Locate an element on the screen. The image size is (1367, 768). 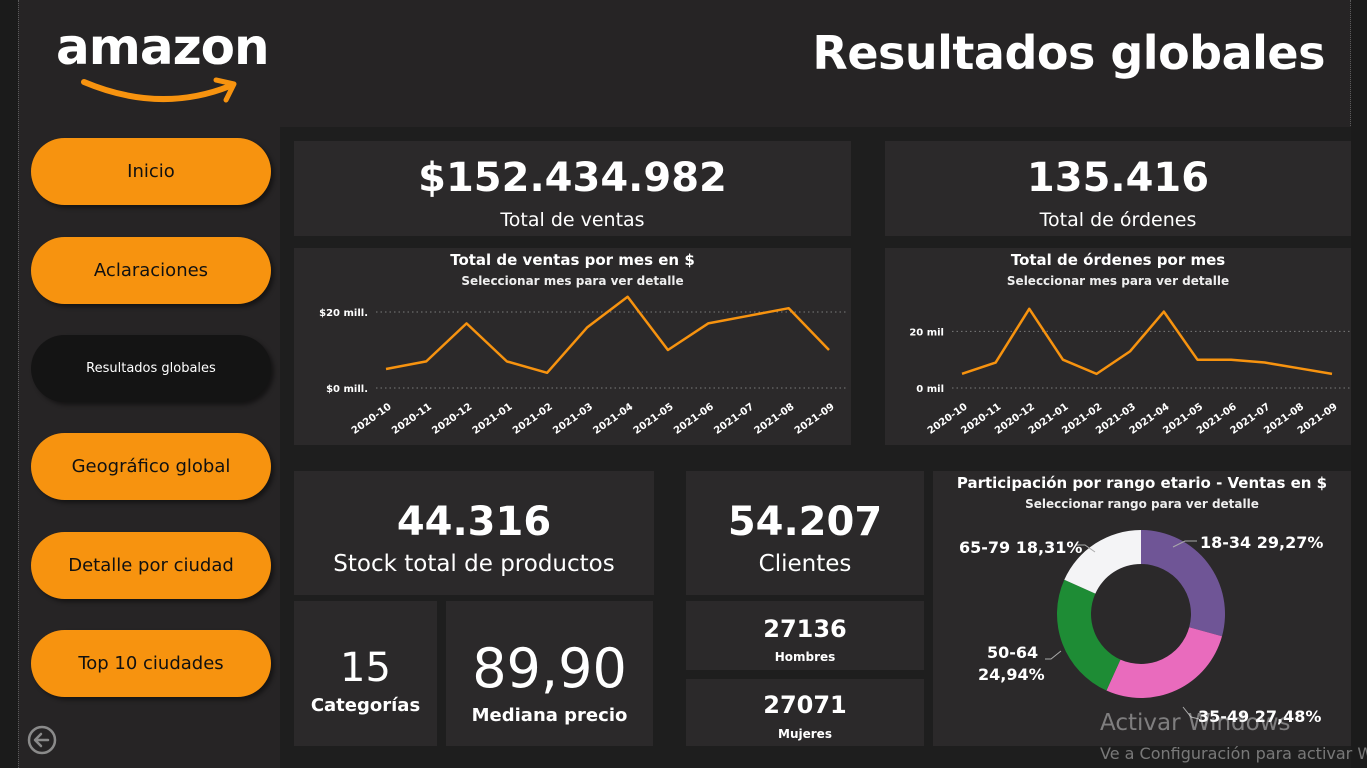
x-tick-label: 2020-10 is located at coordinates (372, 418).